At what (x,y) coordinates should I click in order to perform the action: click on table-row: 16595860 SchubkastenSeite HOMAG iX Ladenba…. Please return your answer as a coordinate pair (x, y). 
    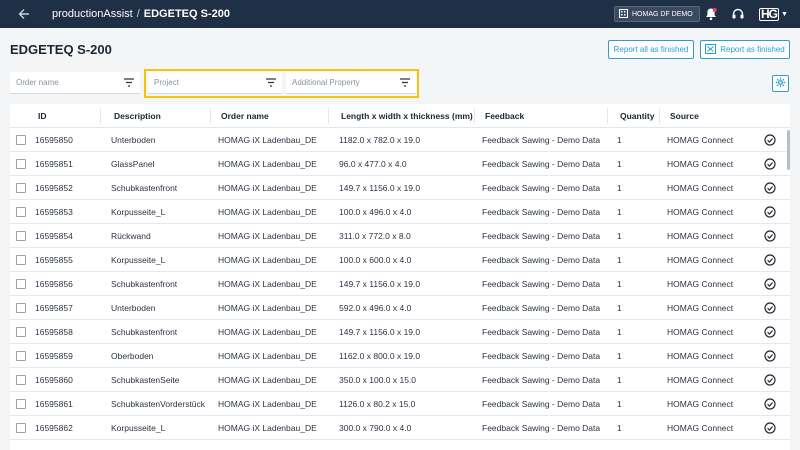
    Looking at the image, I should click on (400, 380).